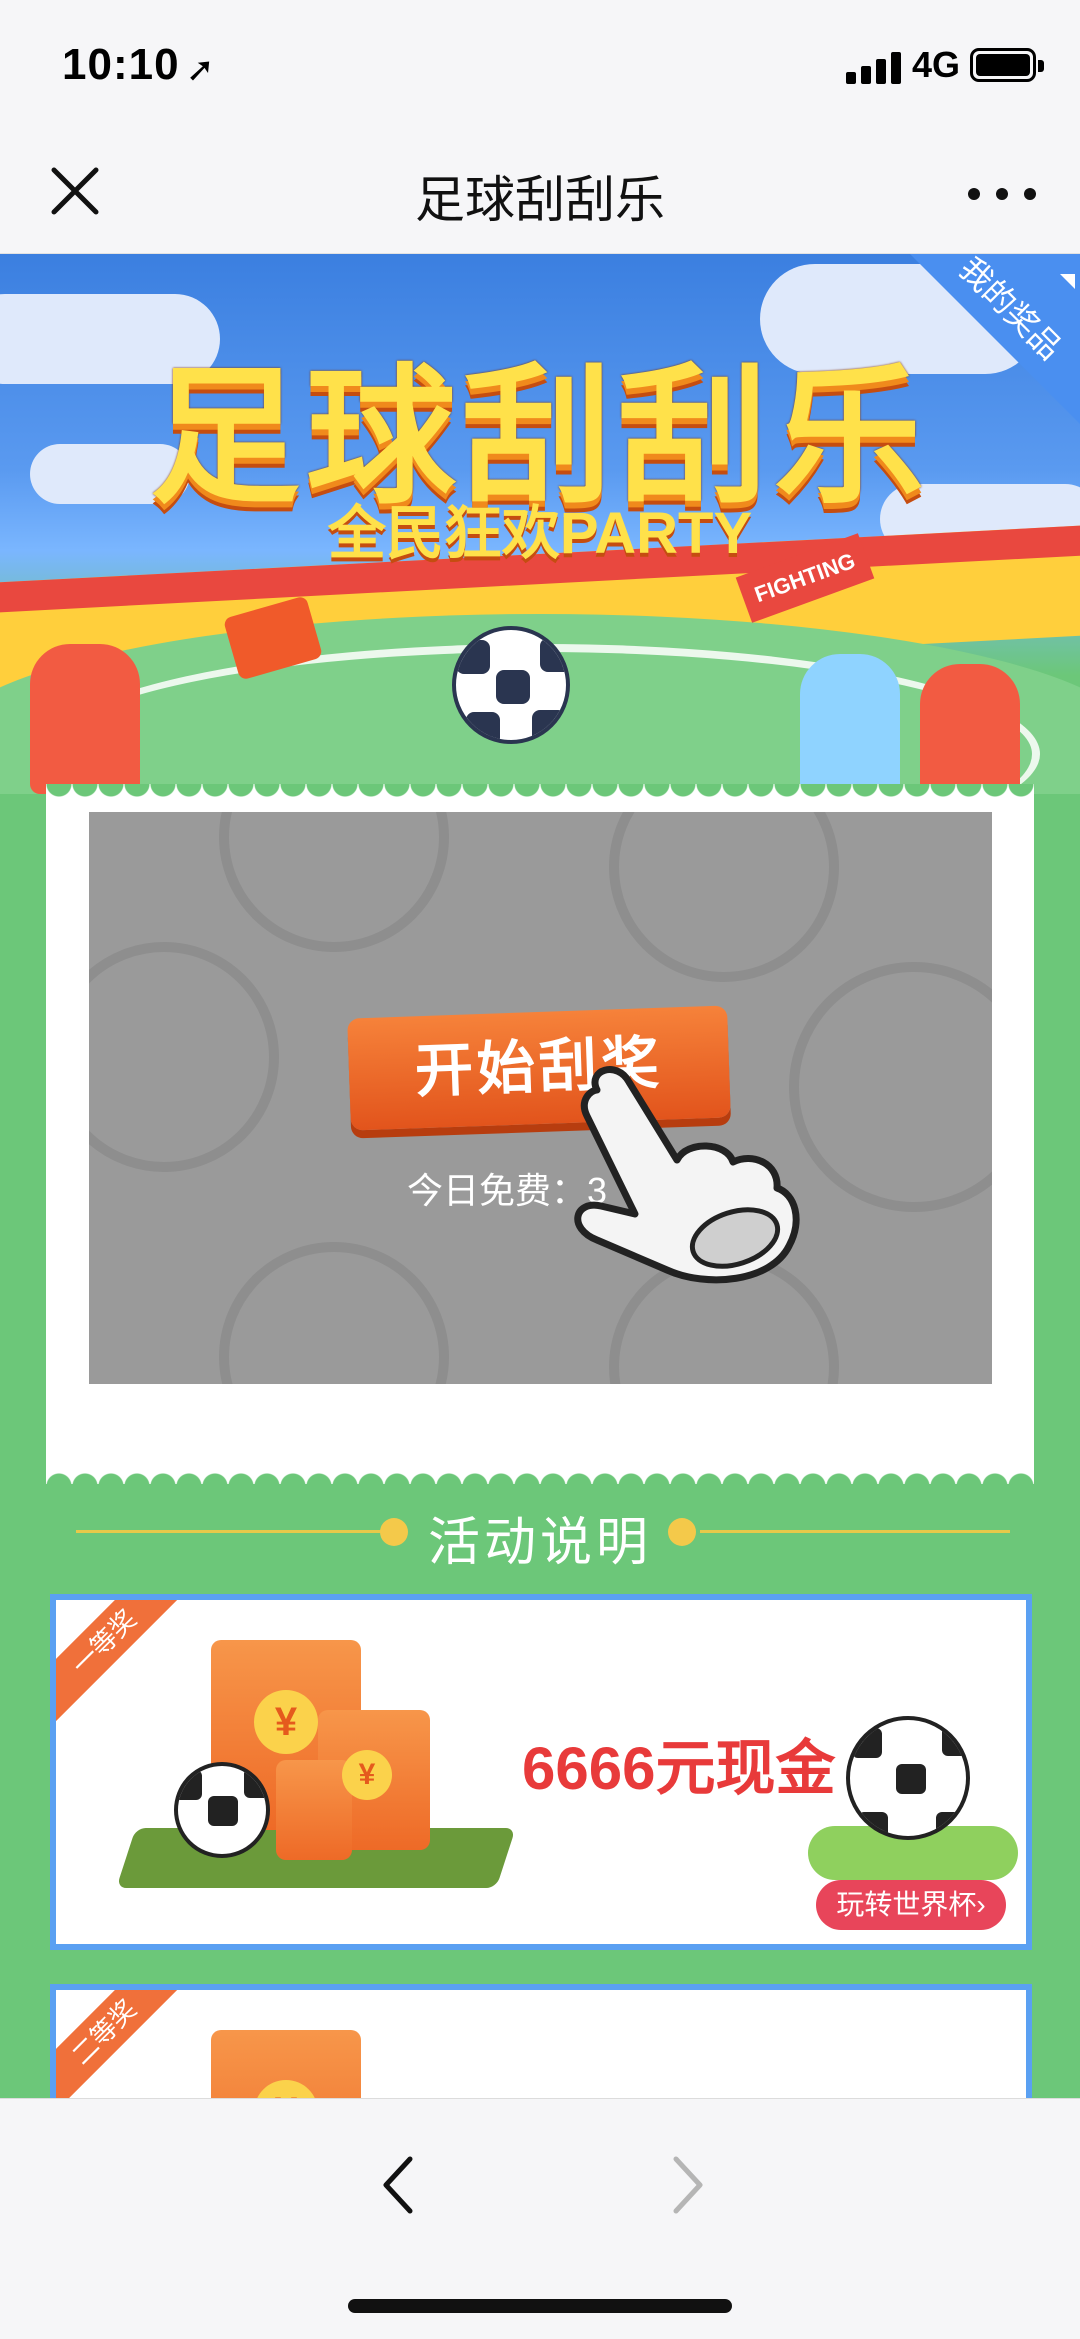  I want to click on forward-arrow-icon, so click(686, 2185).